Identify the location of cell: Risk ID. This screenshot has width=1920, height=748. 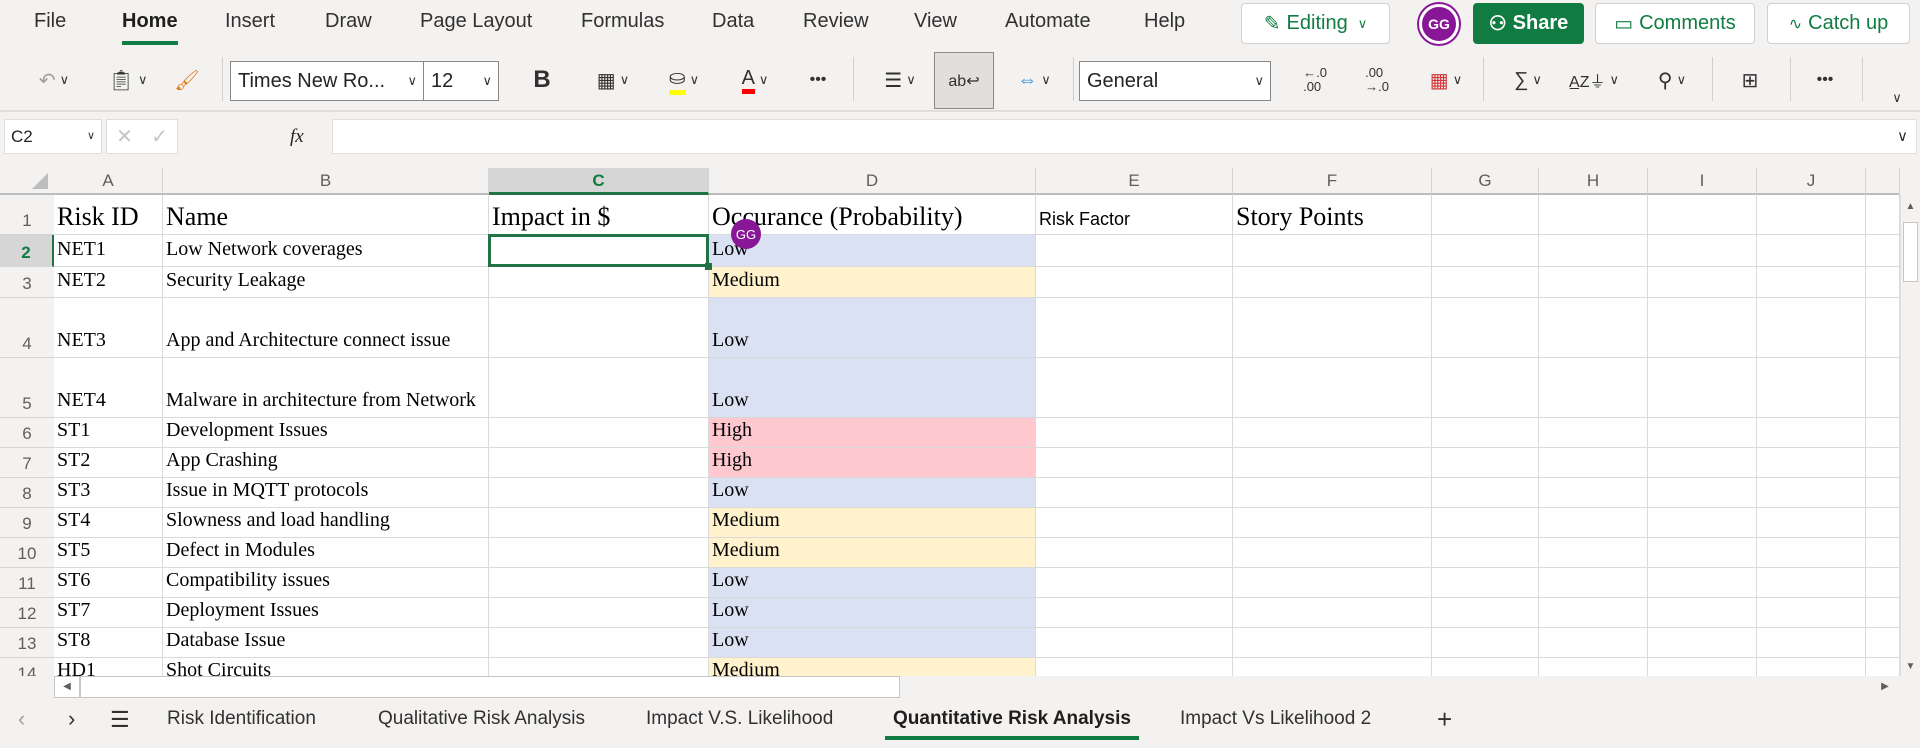
(108, 215).